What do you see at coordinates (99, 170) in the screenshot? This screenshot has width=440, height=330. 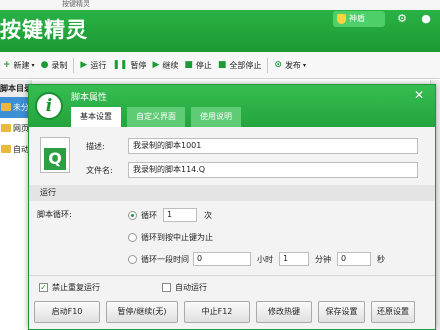 I see `filename-label: 文件名:` at bounding box center [99, 170].